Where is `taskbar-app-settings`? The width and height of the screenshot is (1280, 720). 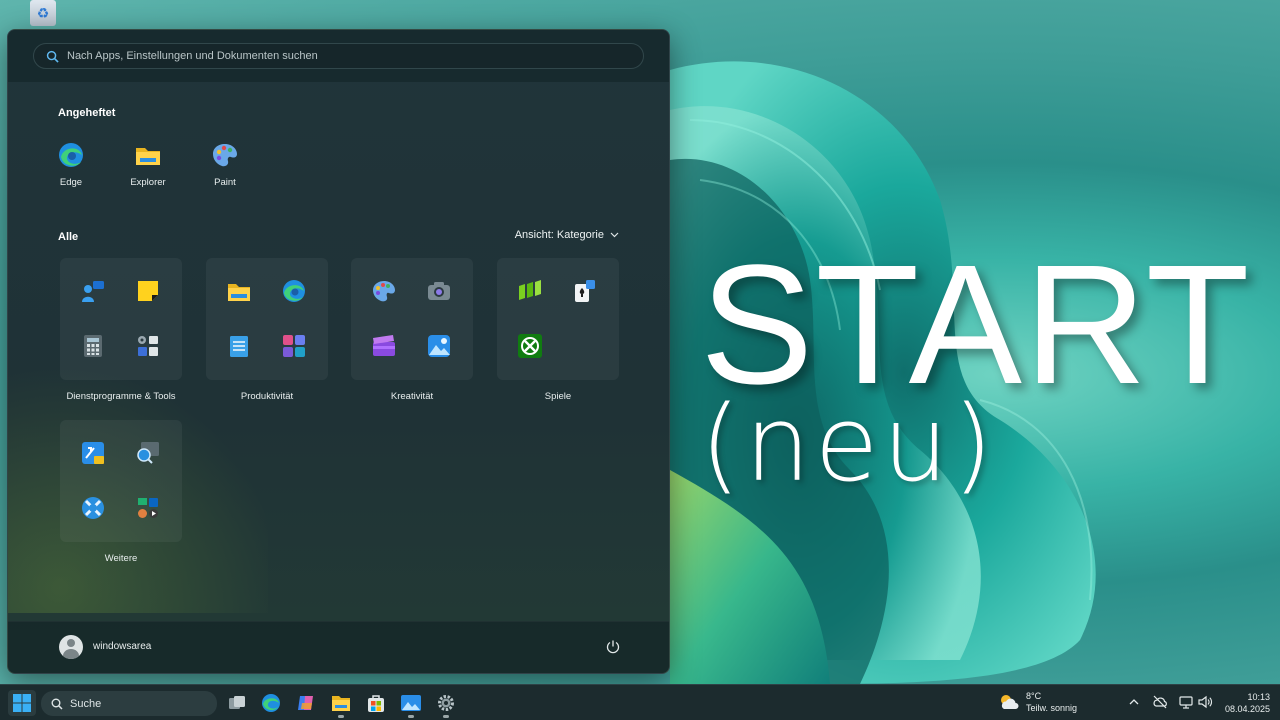 taskbar-app-settings is located at coordinates (446, 704).